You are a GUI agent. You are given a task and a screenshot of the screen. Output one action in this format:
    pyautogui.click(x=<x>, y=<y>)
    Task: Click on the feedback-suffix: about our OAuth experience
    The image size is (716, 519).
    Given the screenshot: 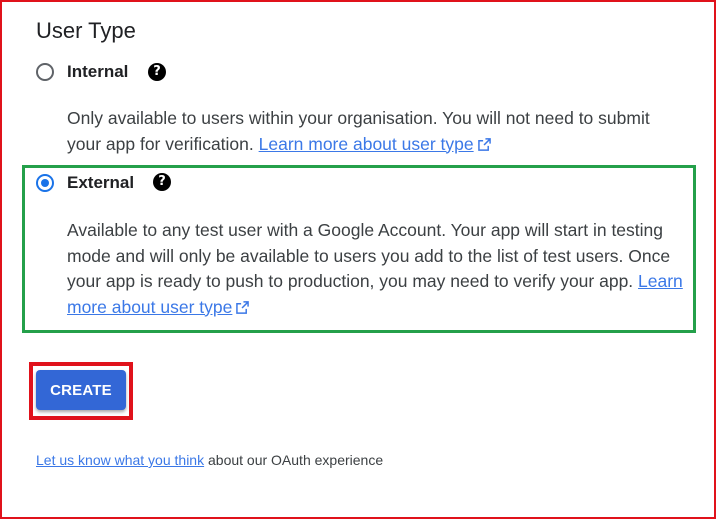 What is the action you would take?
    pyautogui.click(x=294, y=460)
    